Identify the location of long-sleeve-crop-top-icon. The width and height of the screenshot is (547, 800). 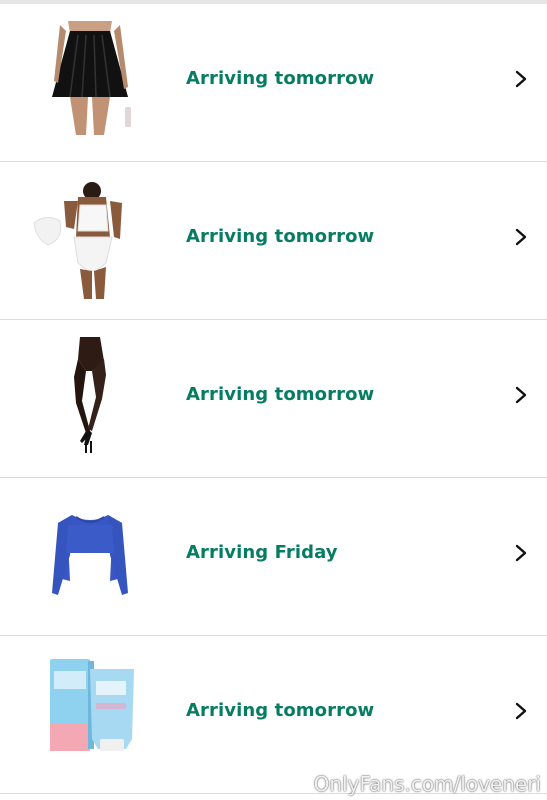
(90, 555).